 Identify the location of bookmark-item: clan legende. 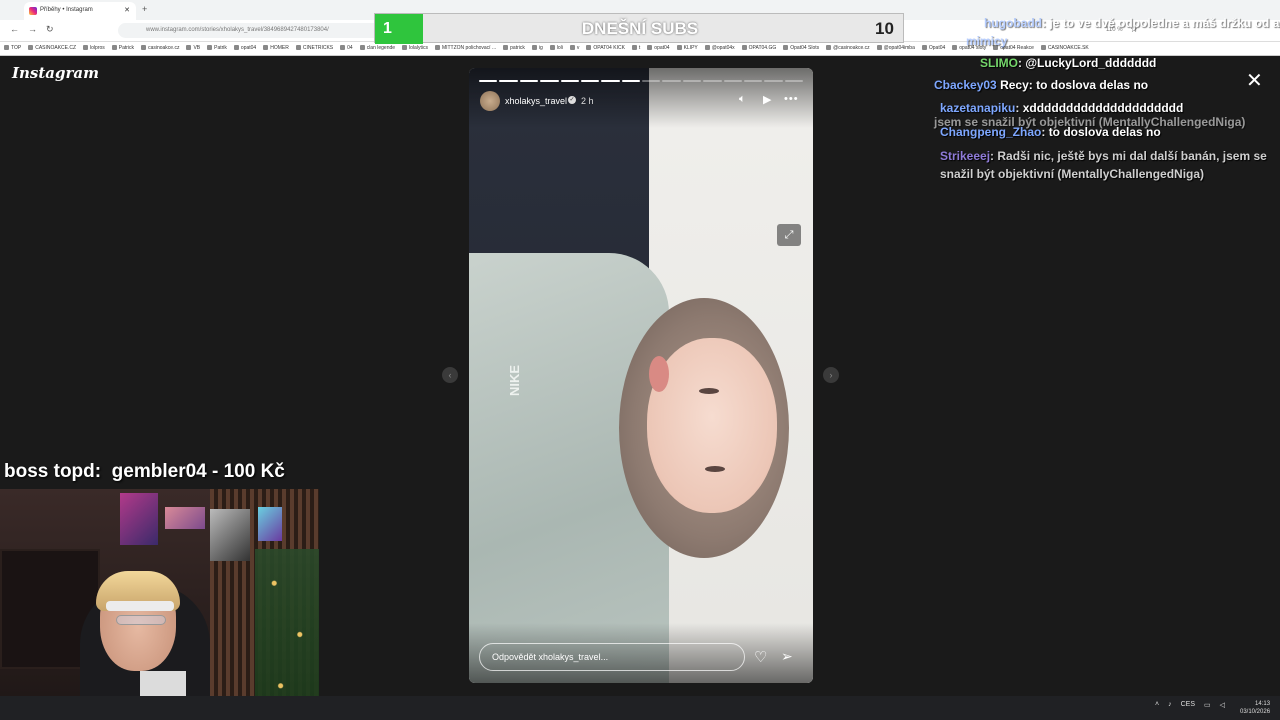
(377, 48).